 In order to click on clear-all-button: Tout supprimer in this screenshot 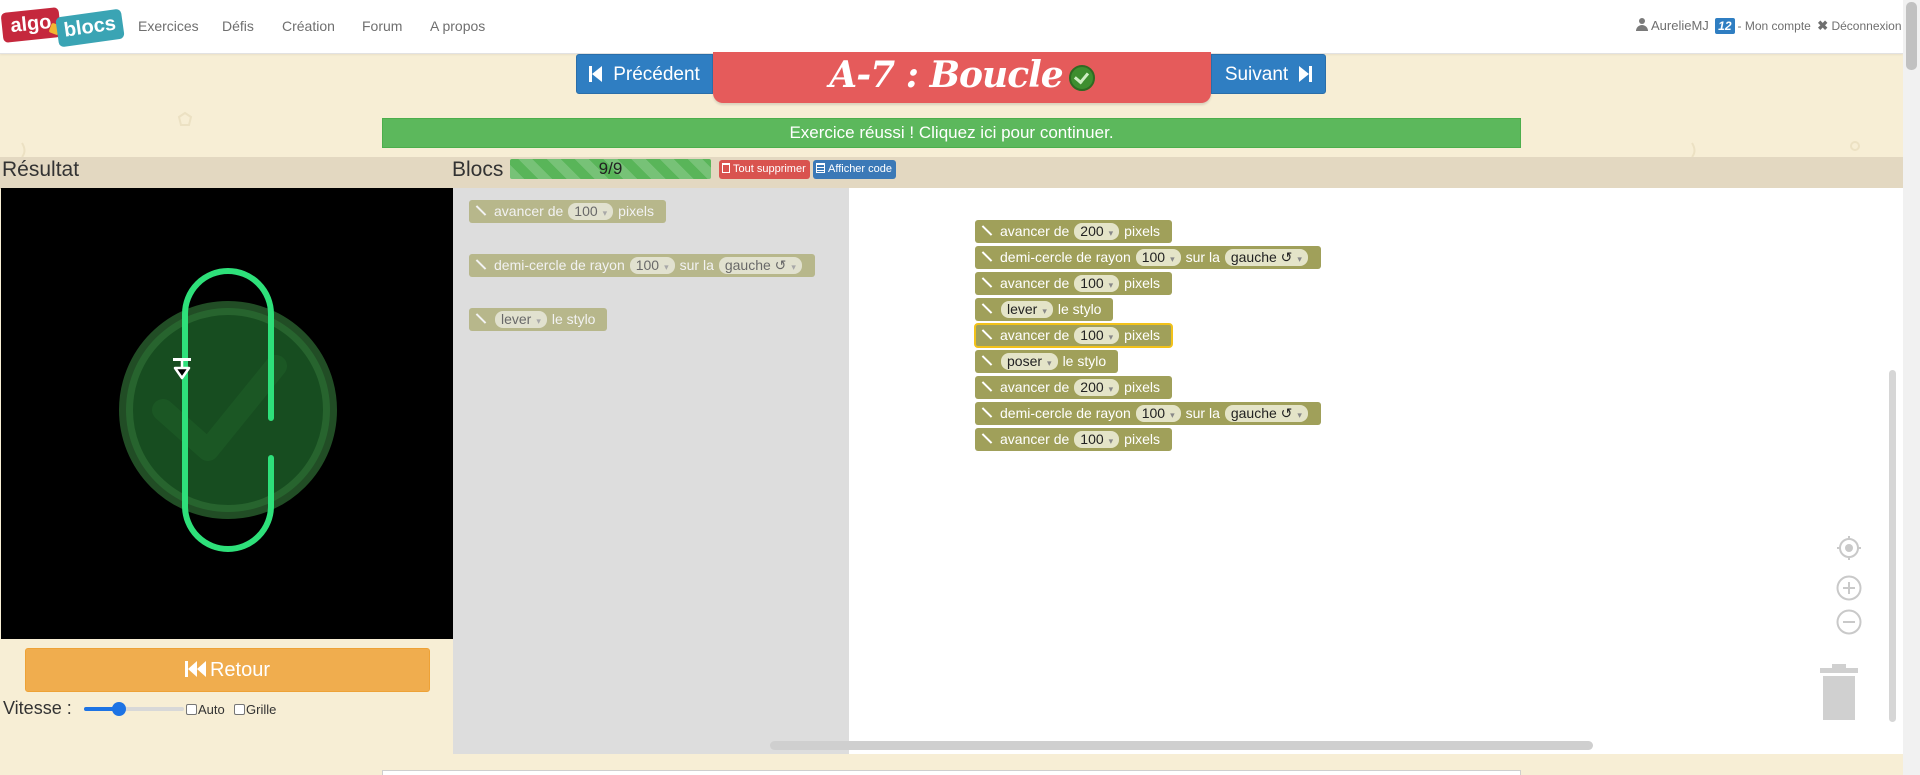, I will do `click(764, 169)`.